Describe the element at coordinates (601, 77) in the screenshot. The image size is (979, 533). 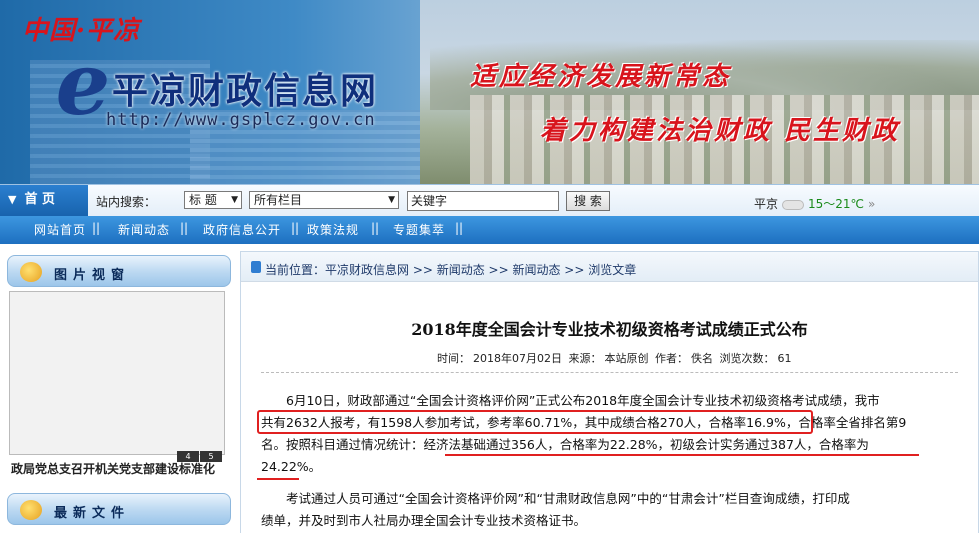
I see `slogan-1: 适应经济发展新常态` at that location.